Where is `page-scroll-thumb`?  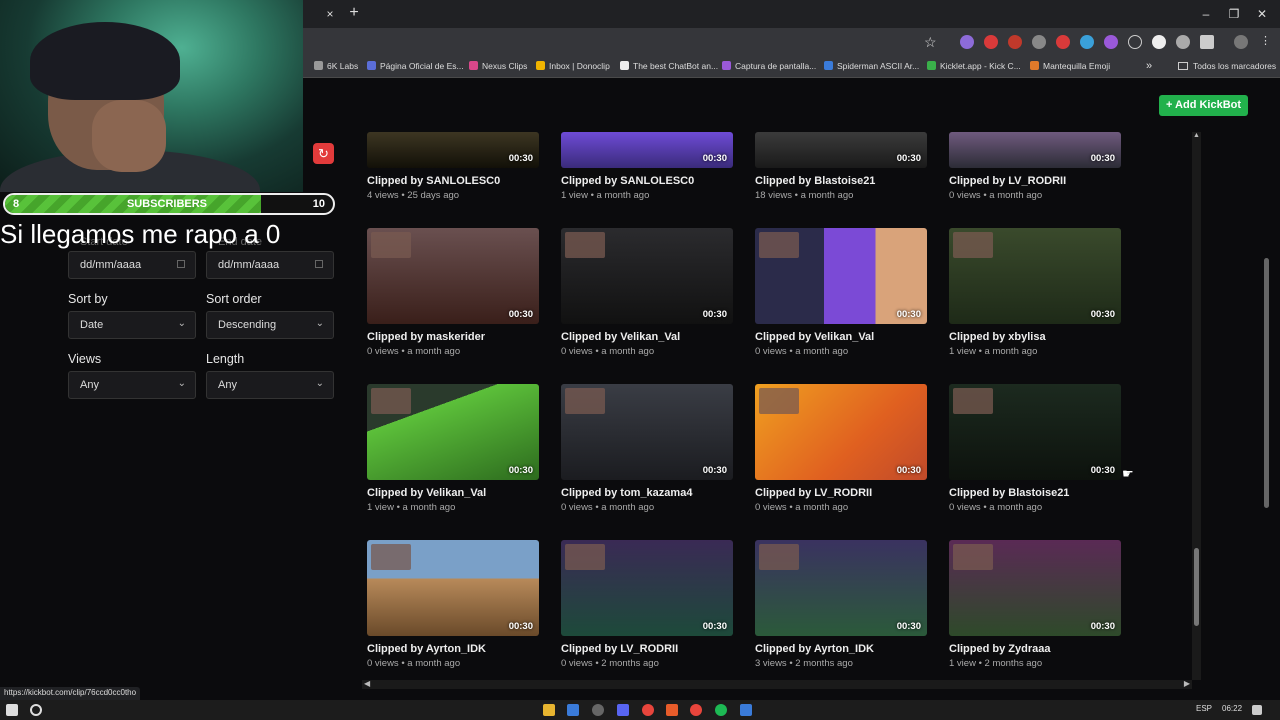 page-scroll-thumb is located at coordinates (1266, 383).